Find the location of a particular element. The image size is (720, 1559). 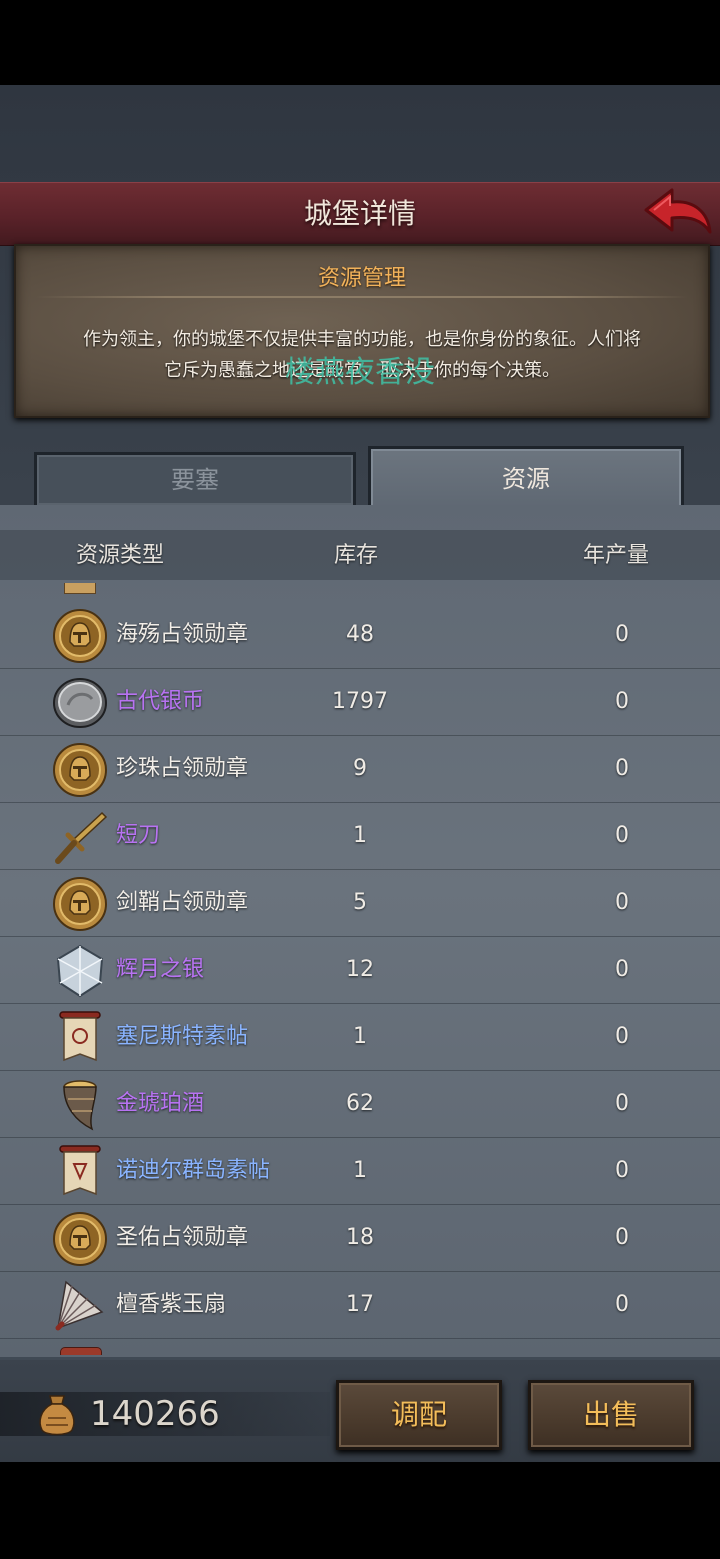

row-name: 短刀 is located at coordinates (138, 835).